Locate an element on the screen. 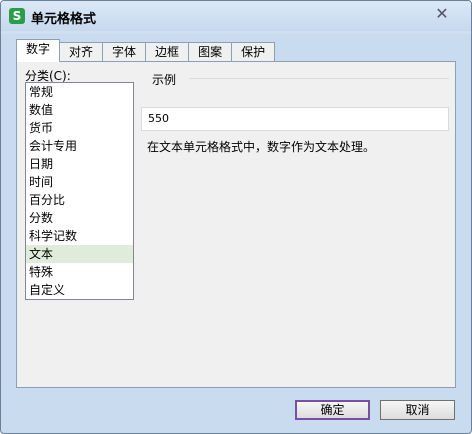  cancel-button: 取消 is located at coordinates (417, 410).